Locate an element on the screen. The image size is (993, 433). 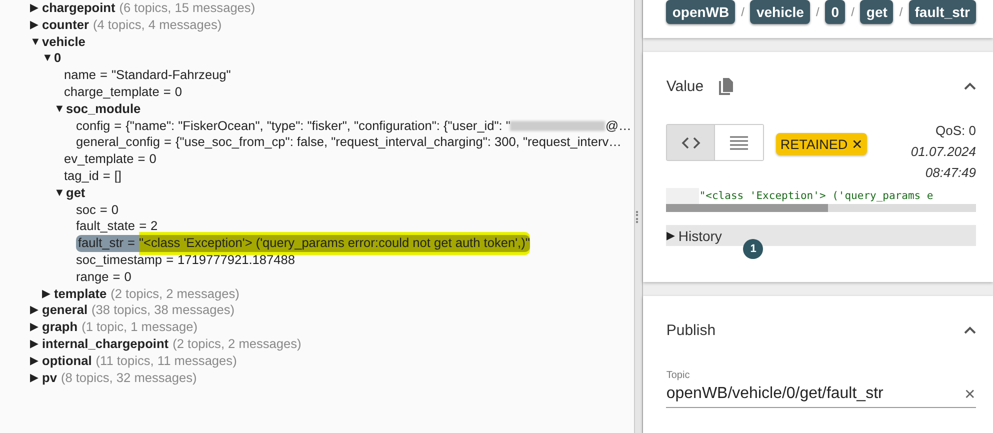
topic-value: "<class 'Exception'> ('query_params error:could not get auth token',)" is located at coordinates (334, 243).